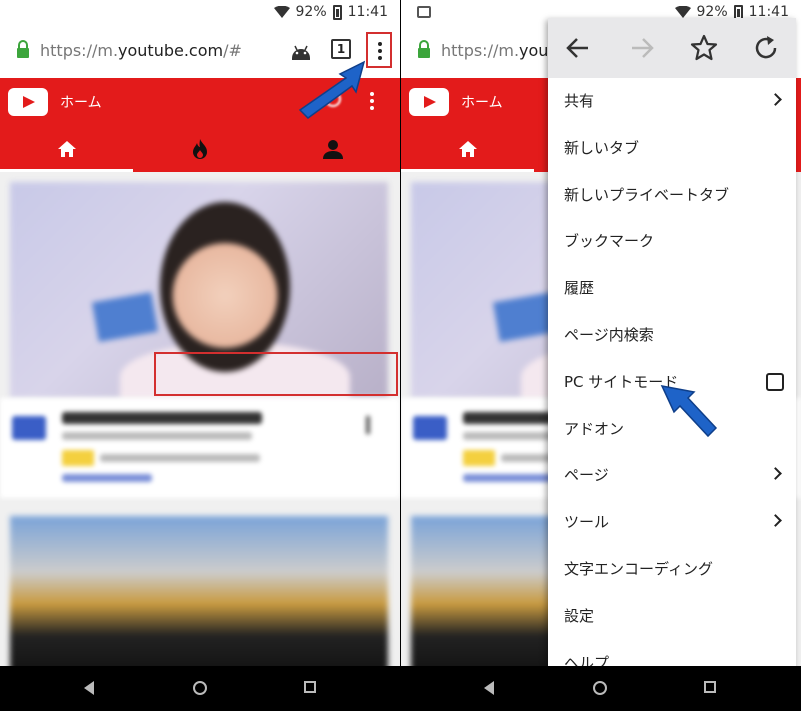 The width and height of the screenshot is (801, 711). What do you see at coordinates (672, 616) in the screenshot?
I see `menu-item-settings: 設定` at bounding box center [672, 616].